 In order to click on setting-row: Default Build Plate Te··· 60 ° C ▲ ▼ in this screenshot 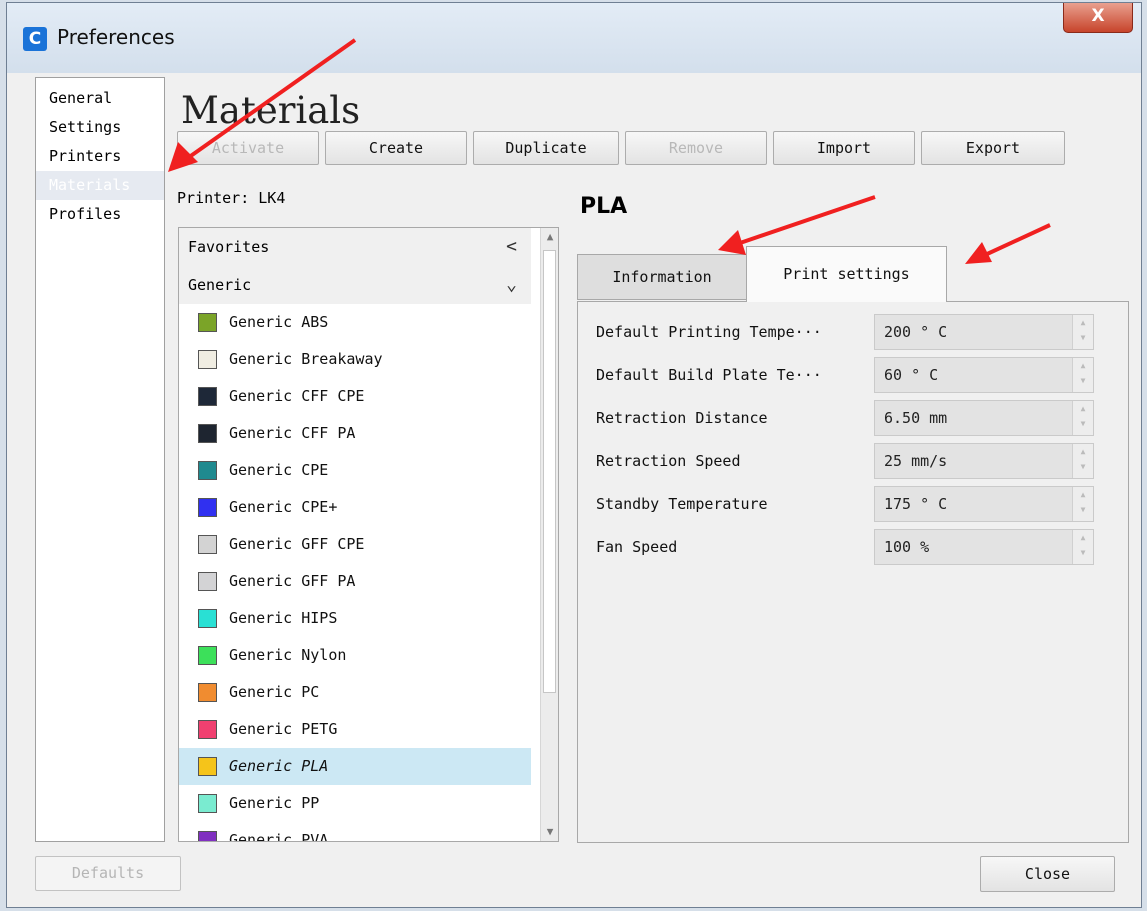, I will do `click(853, 375)`.